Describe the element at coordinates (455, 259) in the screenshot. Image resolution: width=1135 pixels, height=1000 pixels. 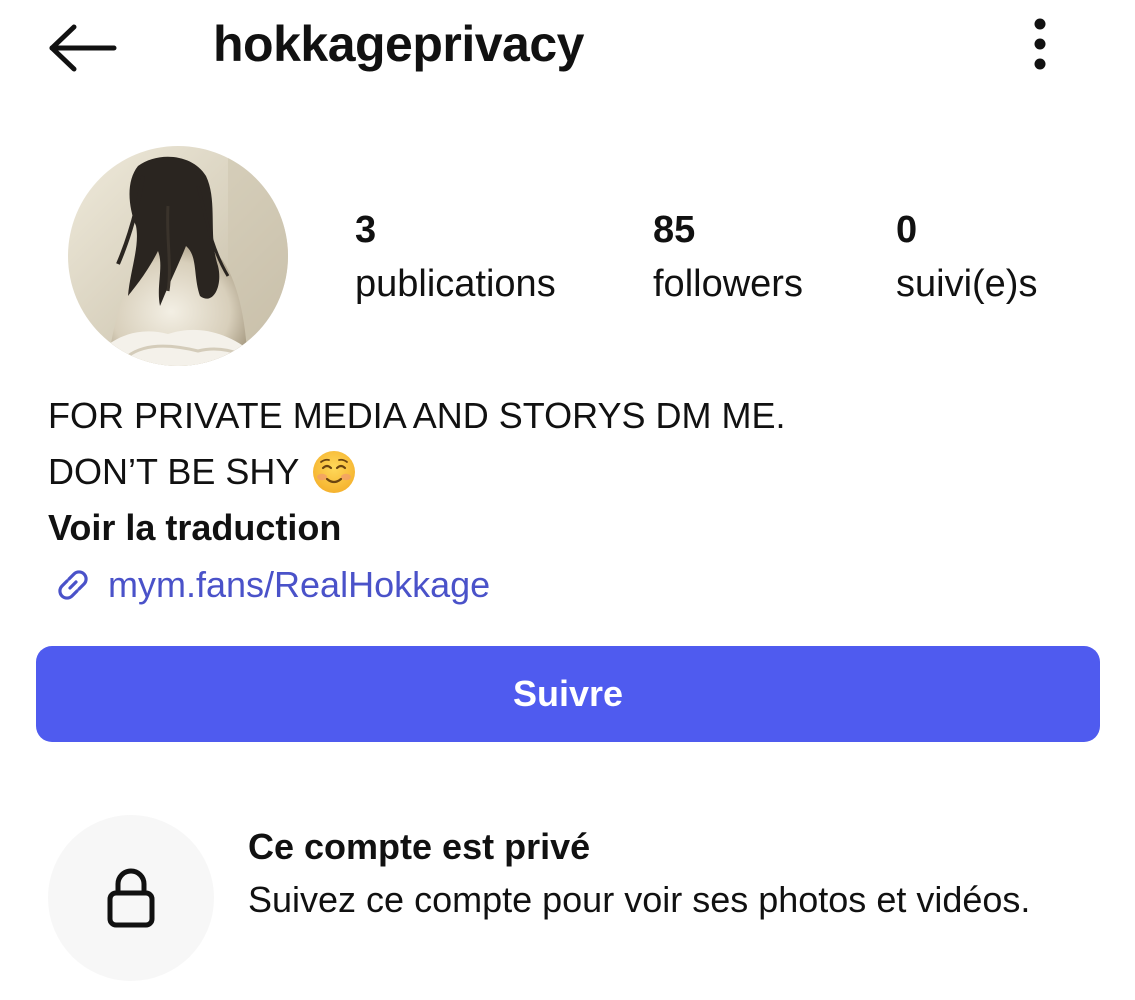
I see `stat-publications: 3 publications` at that location.